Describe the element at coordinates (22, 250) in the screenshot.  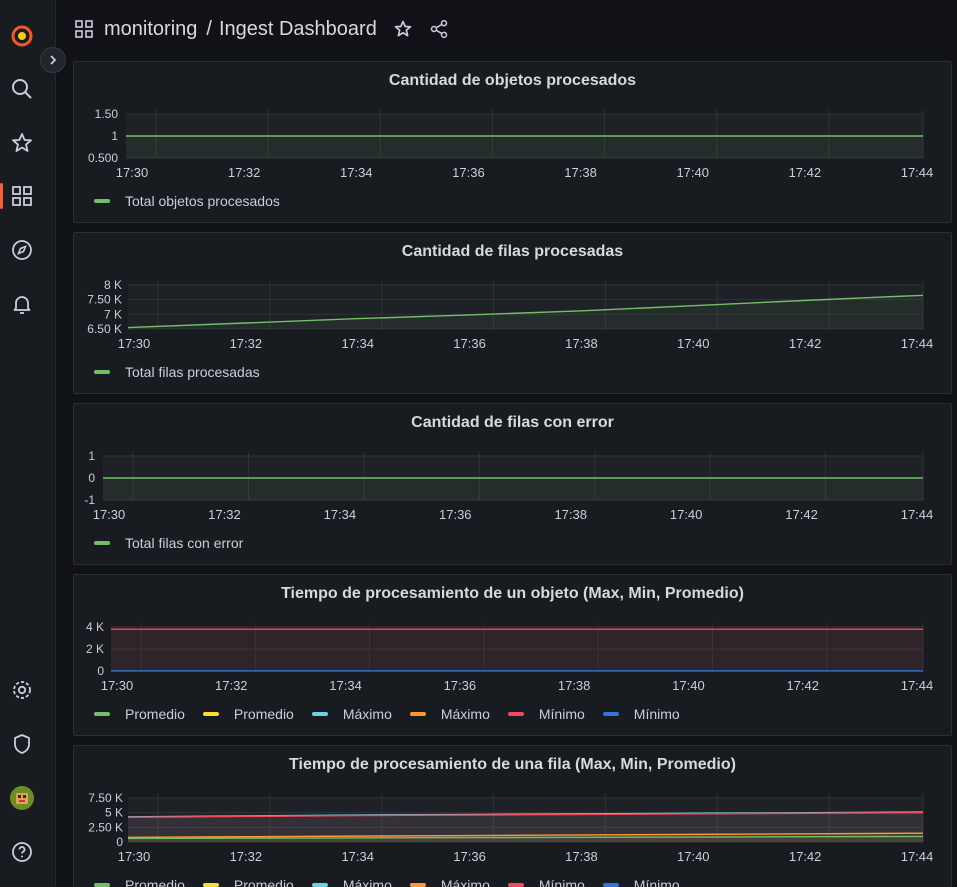
I see `explore-compass-icon` at that location.